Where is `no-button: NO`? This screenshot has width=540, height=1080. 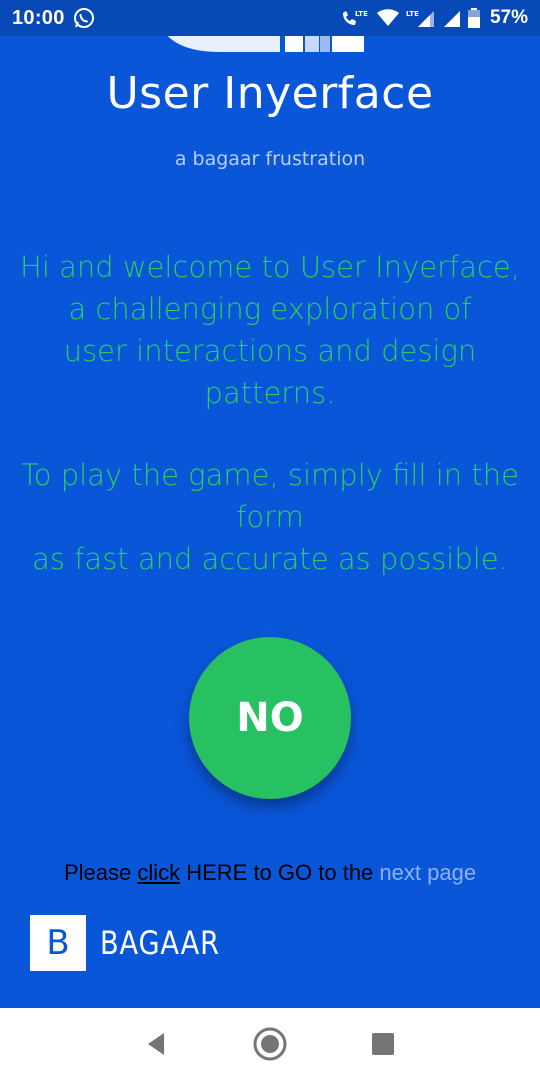 no-button: NO is located at coordinates (270, 718).